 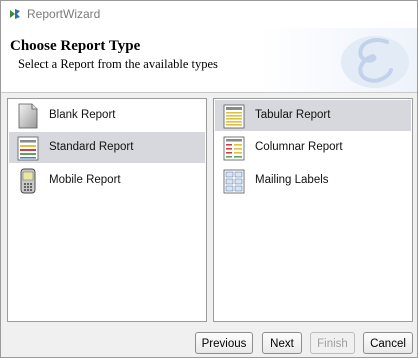 I want to click on list-item-label: Mailing Labels, so click(x=292, y=180).